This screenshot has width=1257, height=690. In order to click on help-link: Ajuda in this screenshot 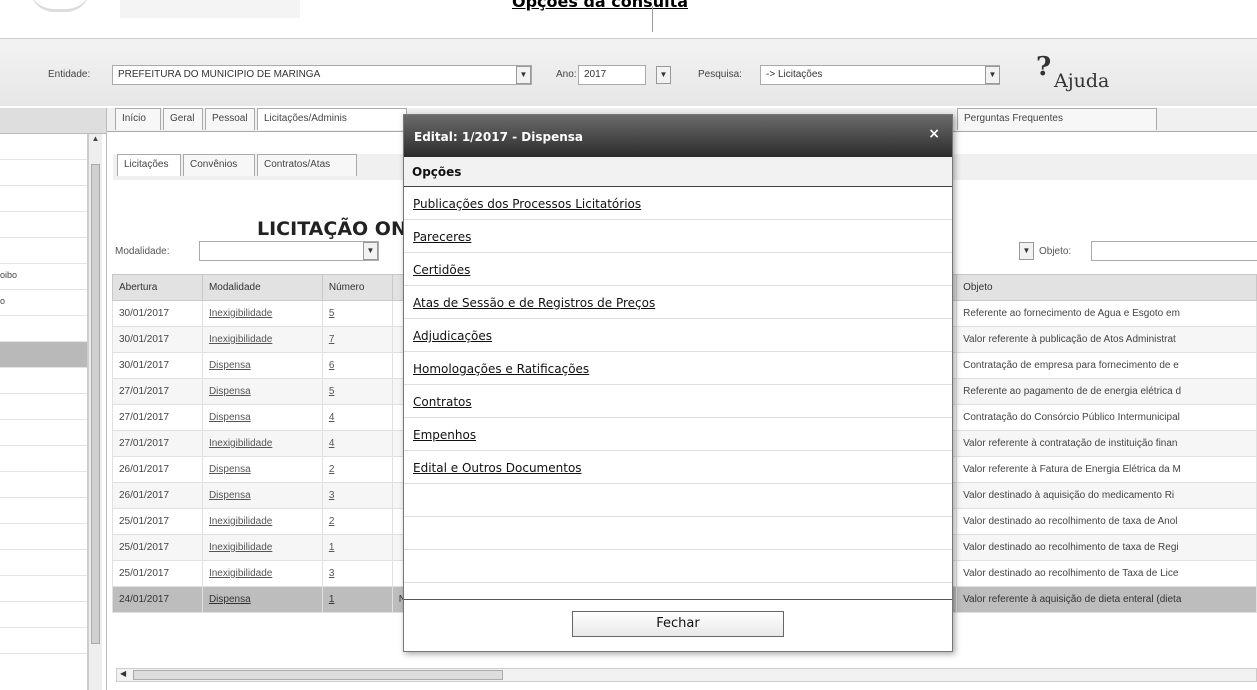, I will do `click(1081, 81)`.